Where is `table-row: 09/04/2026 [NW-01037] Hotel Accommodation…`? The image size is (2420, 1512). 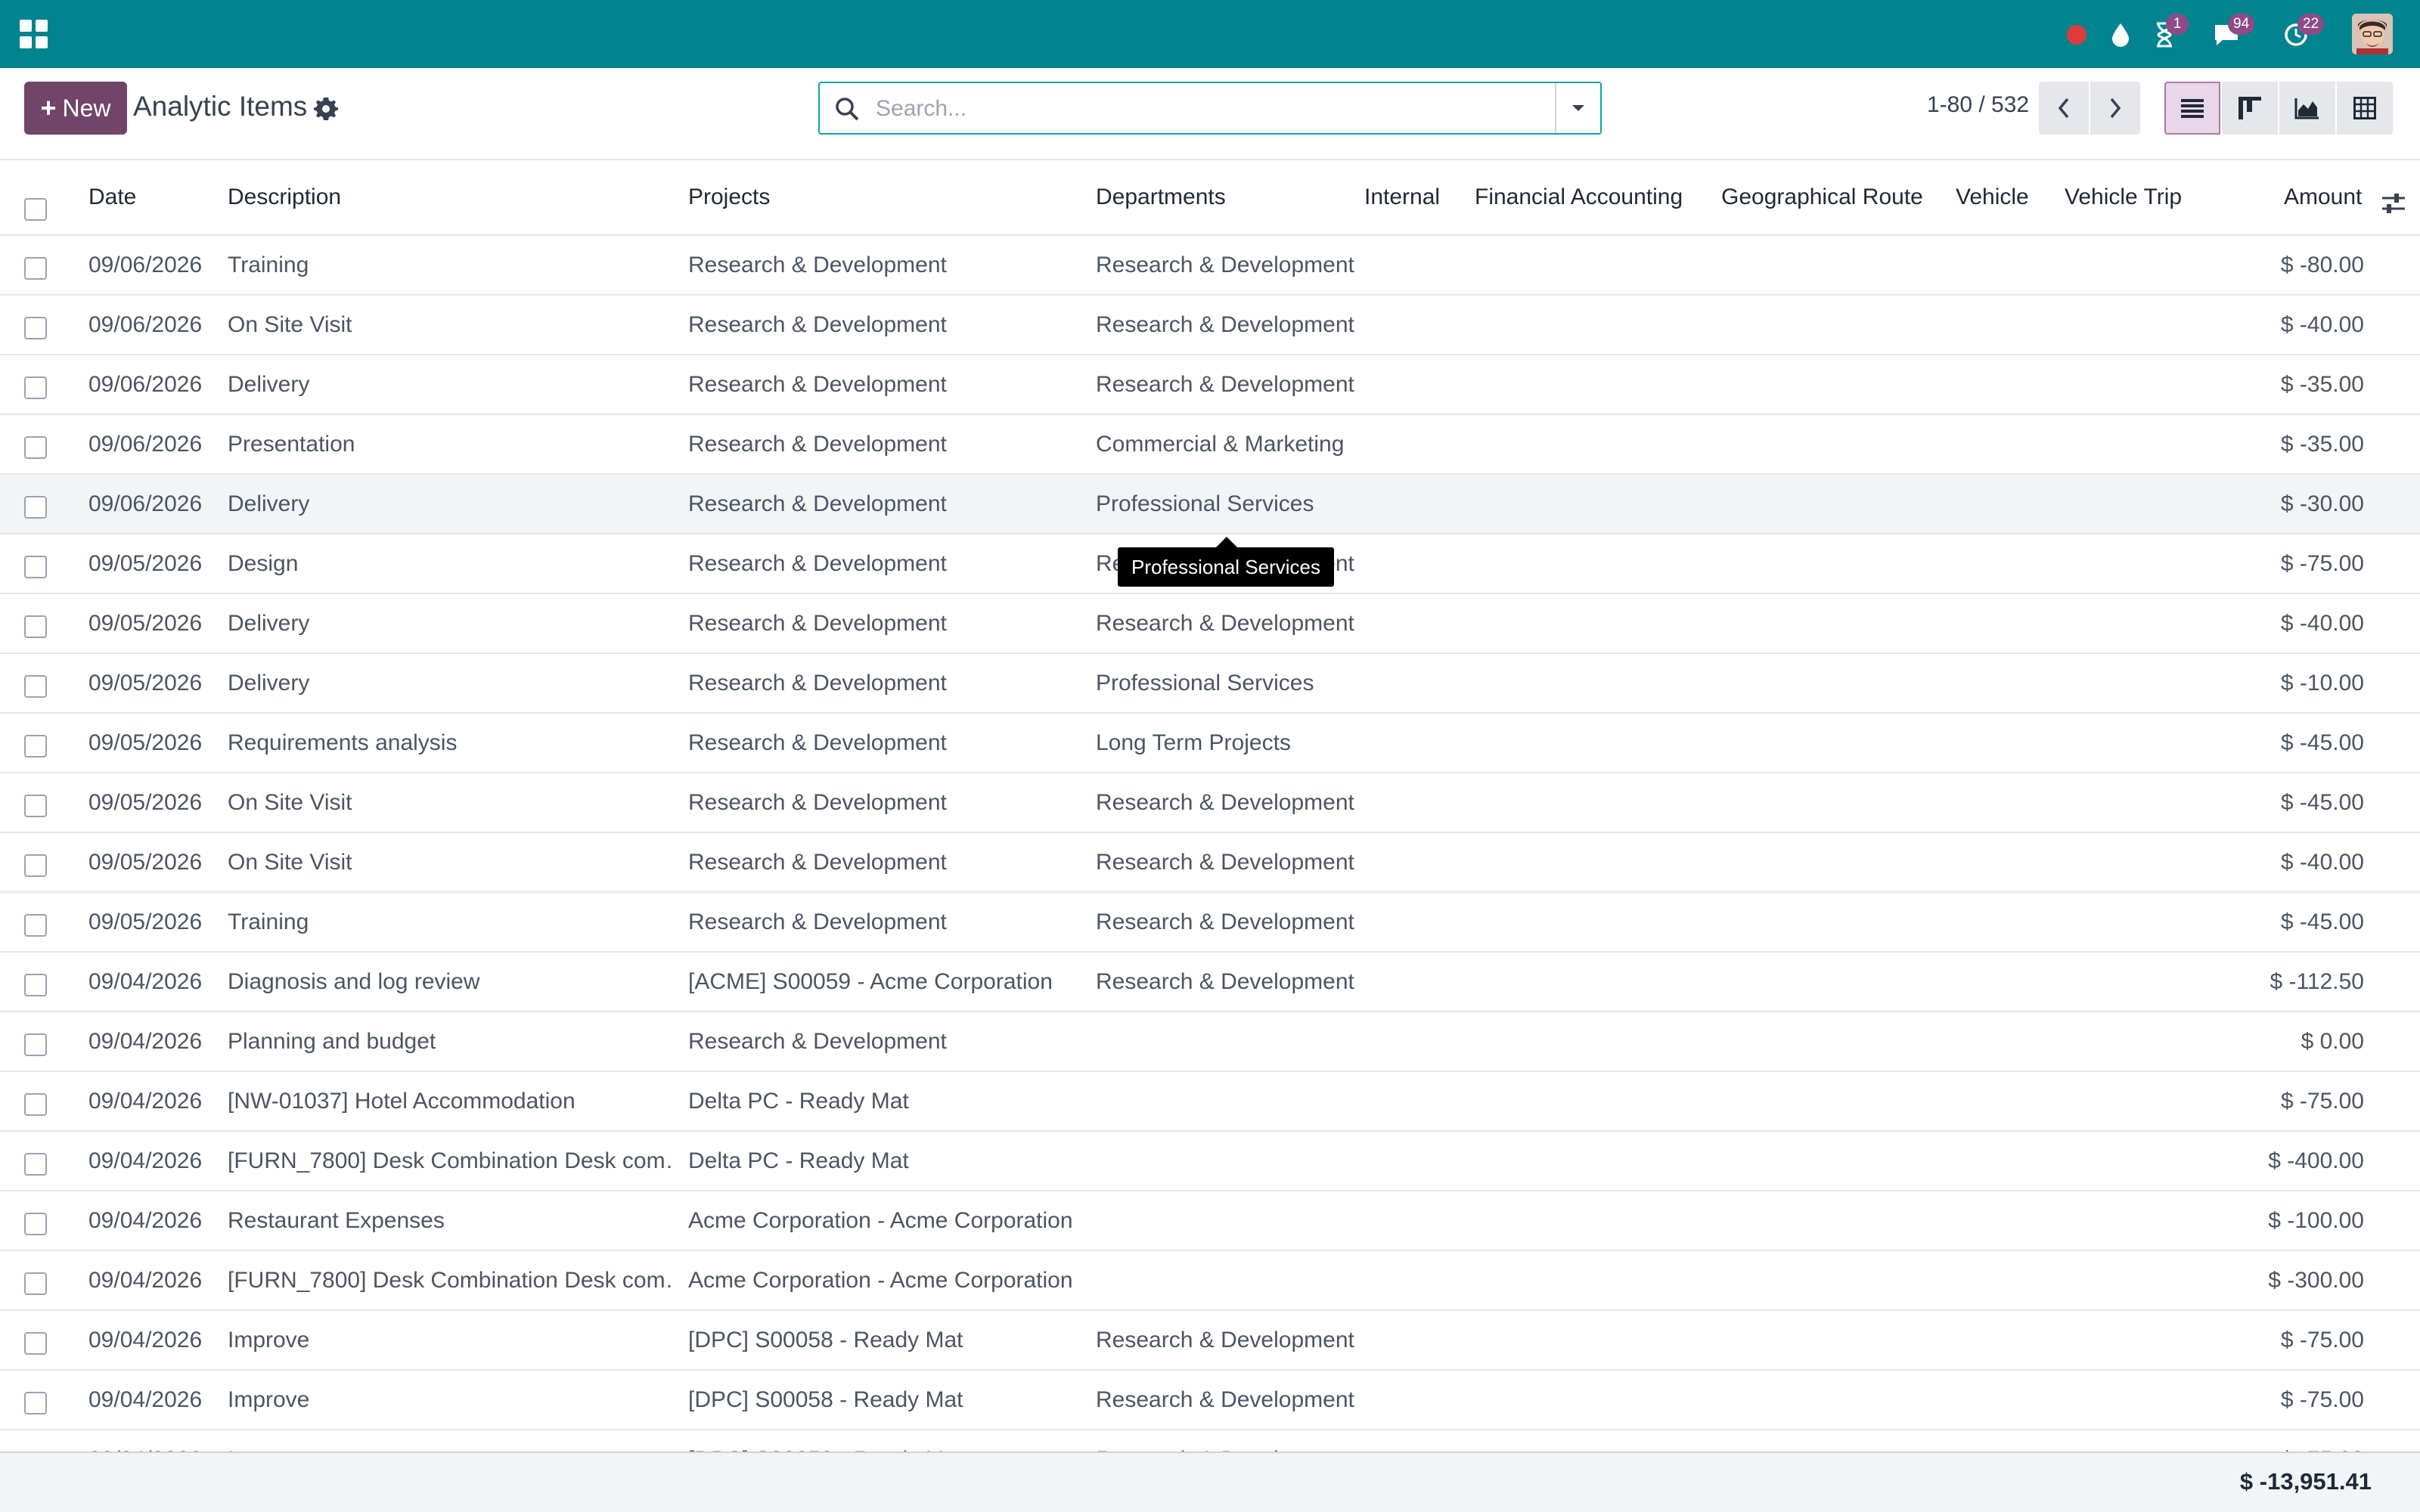
table-row: 09/04/2026 [NW-01037] Hotel Accommodation… is located at coordinates (1210, 1102).